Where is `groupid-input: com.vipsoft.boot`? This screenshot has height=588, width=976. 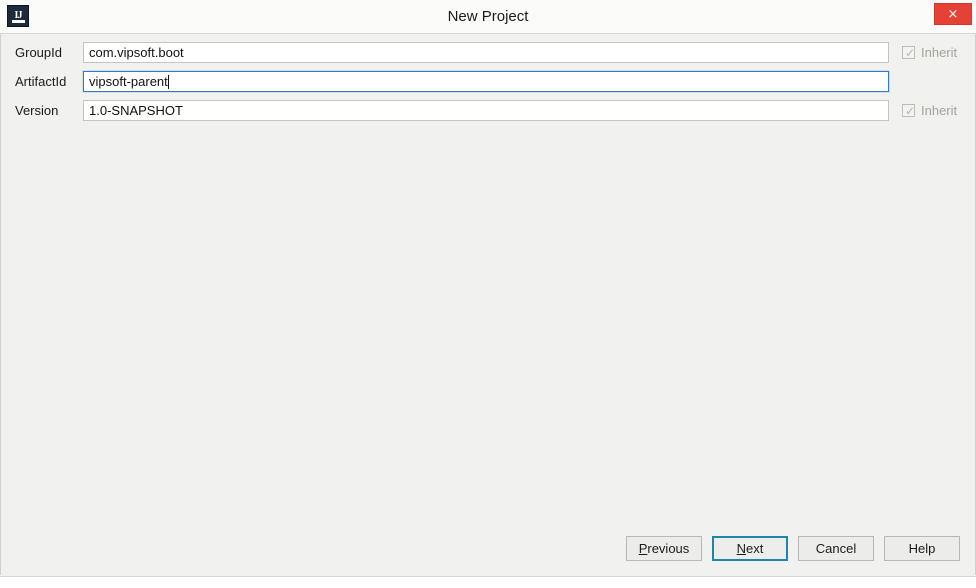 groupid-input: com.vipsoft.boot is located at coordinates (486, 52).